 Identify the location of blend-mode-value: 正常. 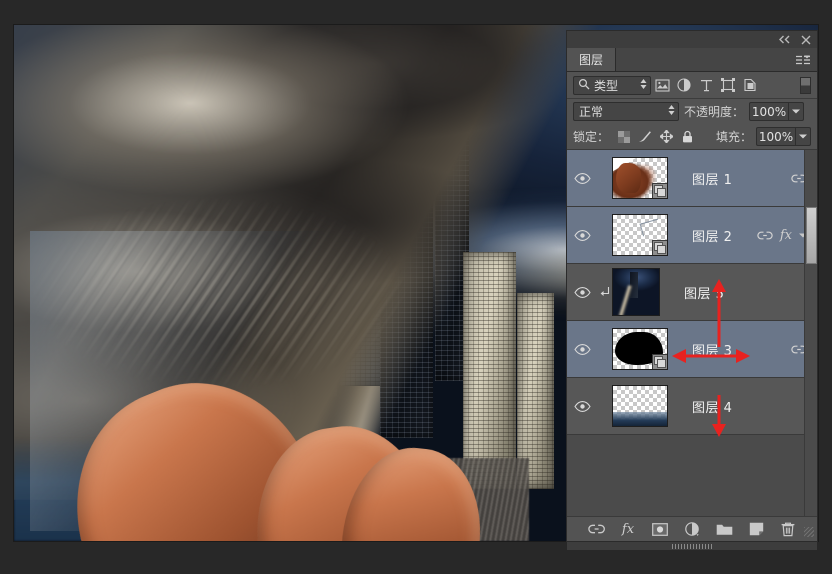
(591, 112).